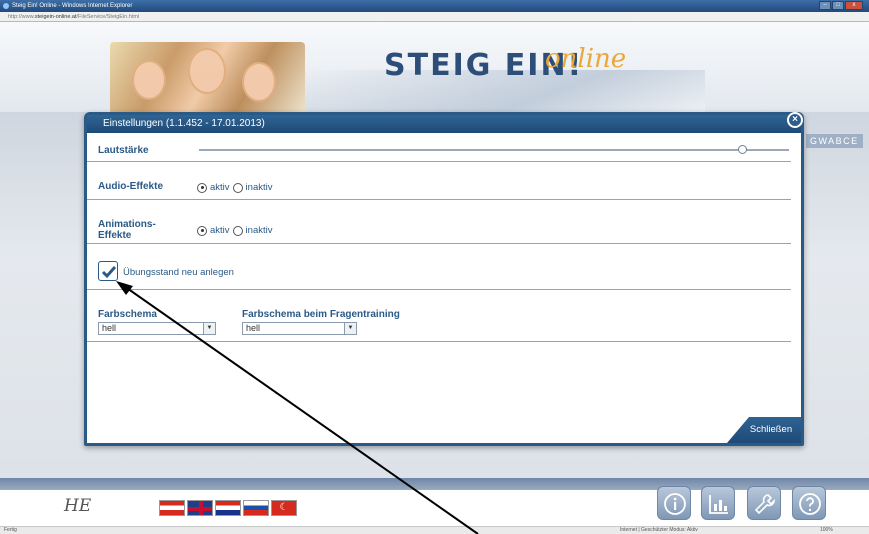 The image size is (869, 534). I want to click on animation-inactive-radio, so click(237, 230).